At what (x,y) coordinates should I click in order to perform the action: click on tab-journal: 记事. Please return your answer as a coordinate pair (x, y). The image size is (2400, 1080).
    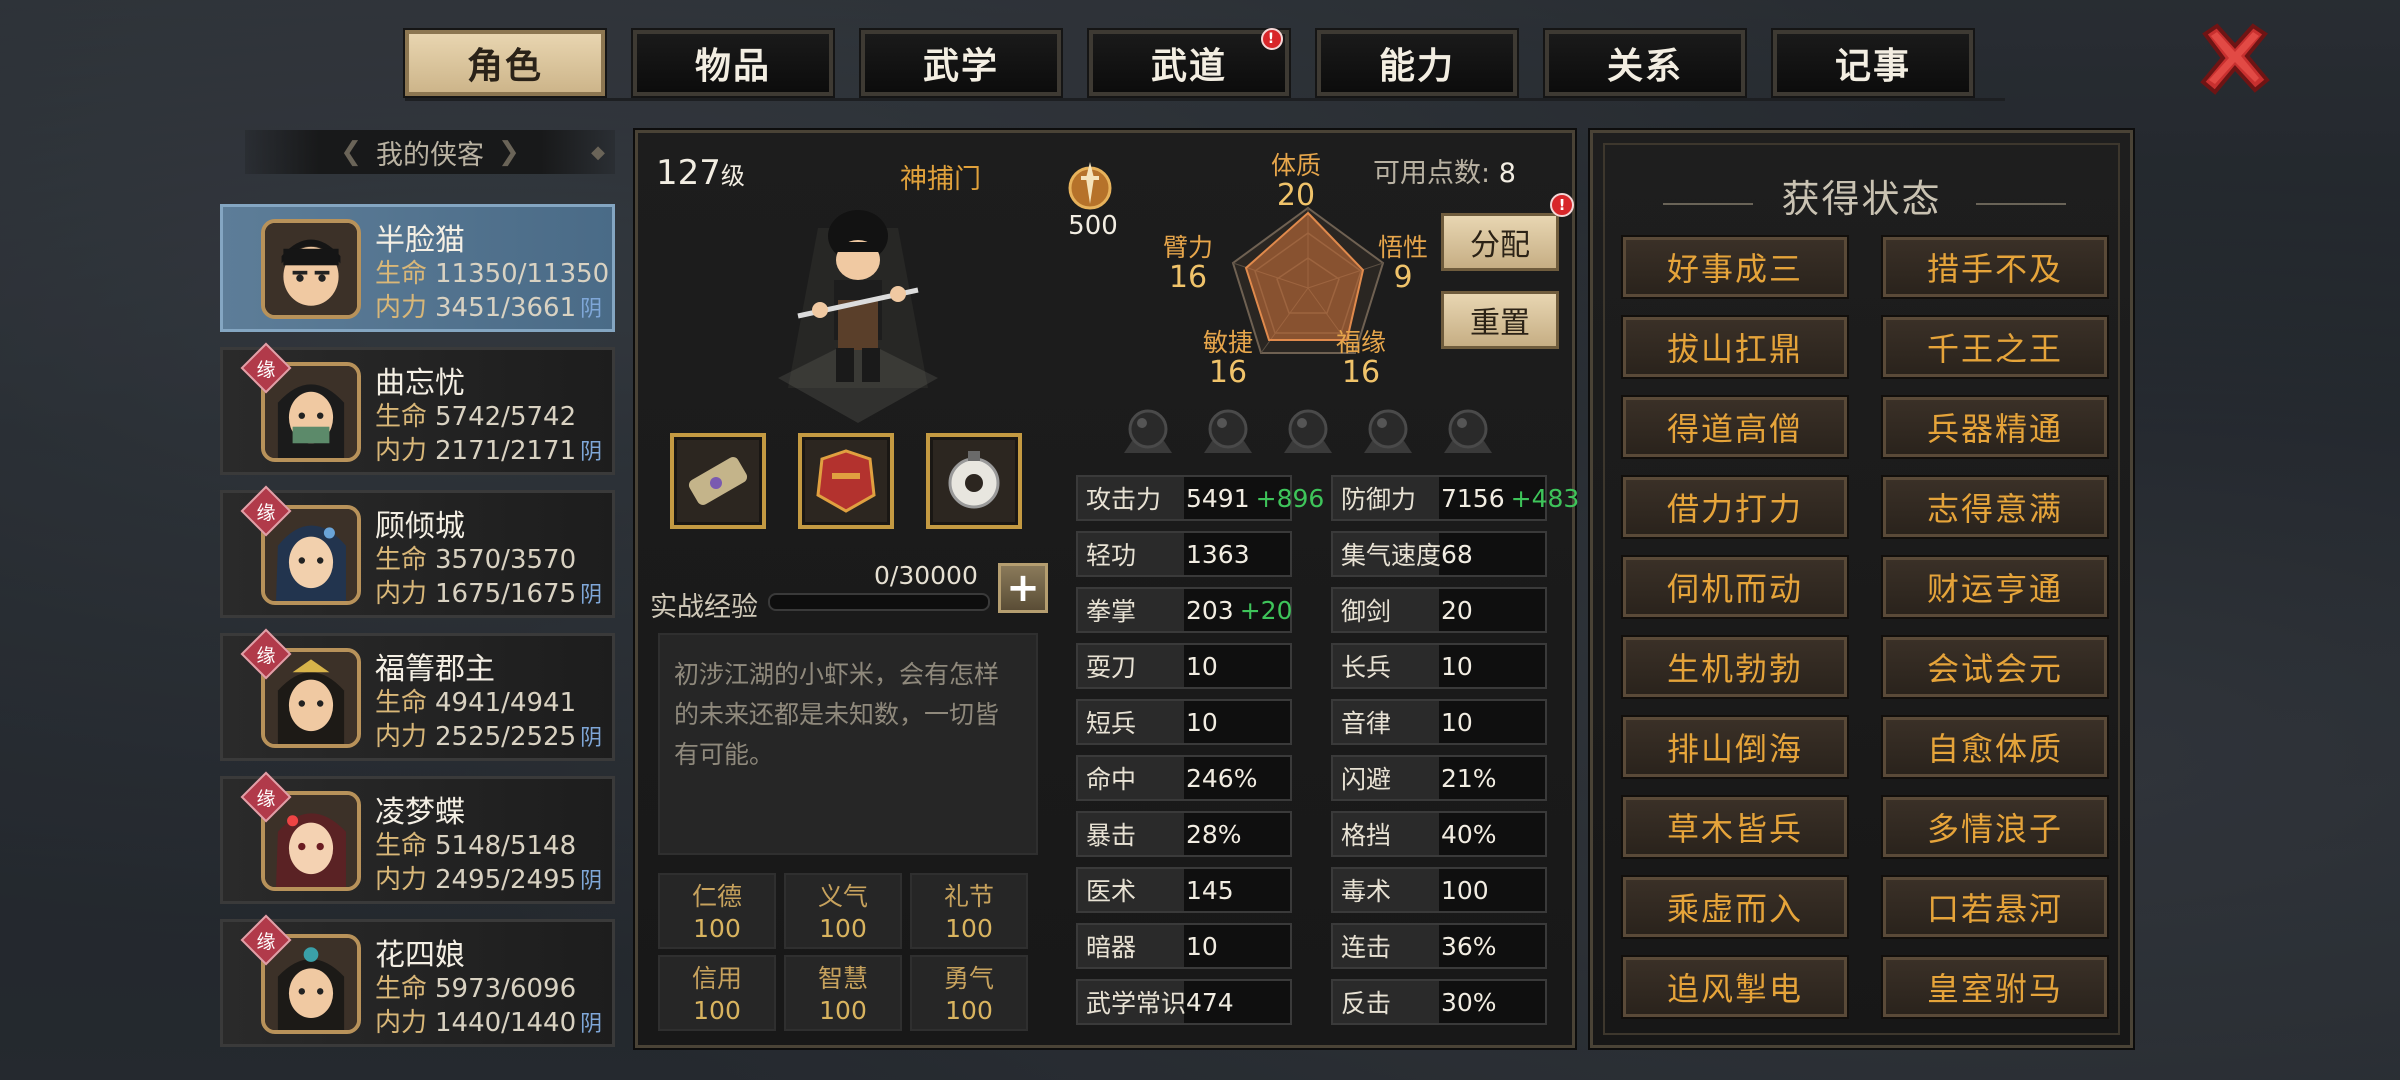
    Looking at the image, I should click on (1873, 63).